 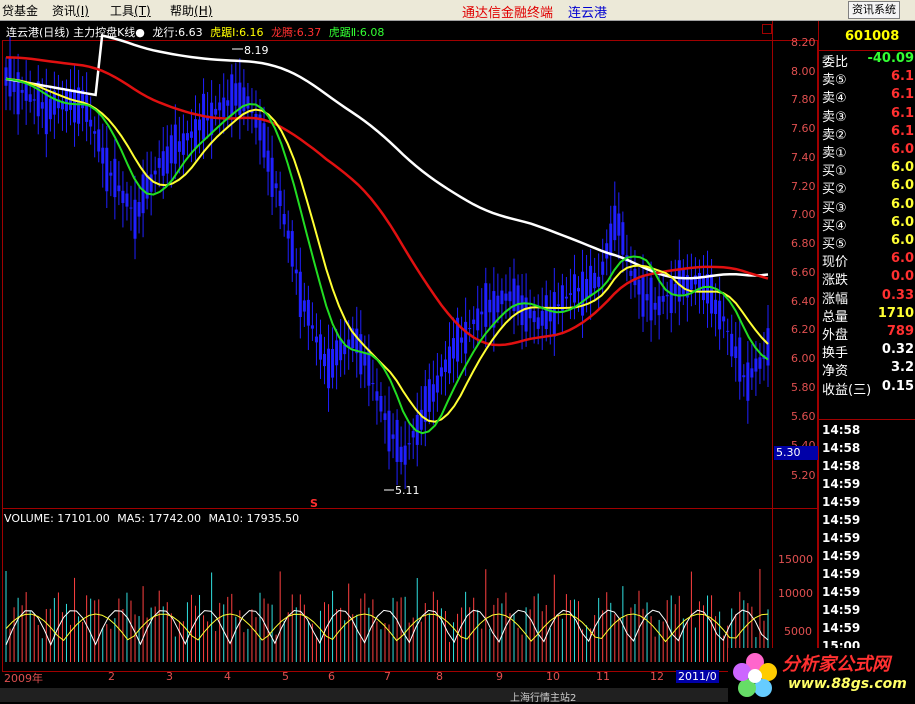 I want to click on price-tick: 5.60, so click(x=803, y=416).